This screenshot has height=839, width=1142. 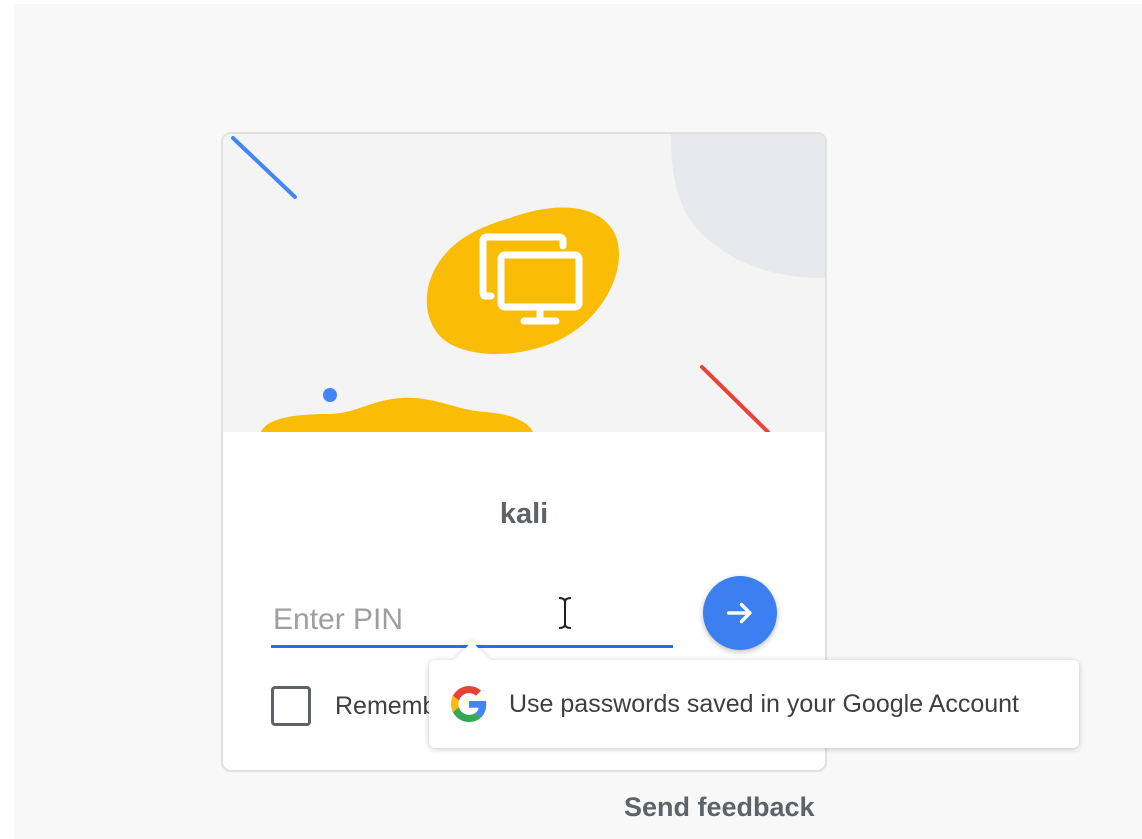 I want to click on submit-pin-button, so click(x=740, y=613).